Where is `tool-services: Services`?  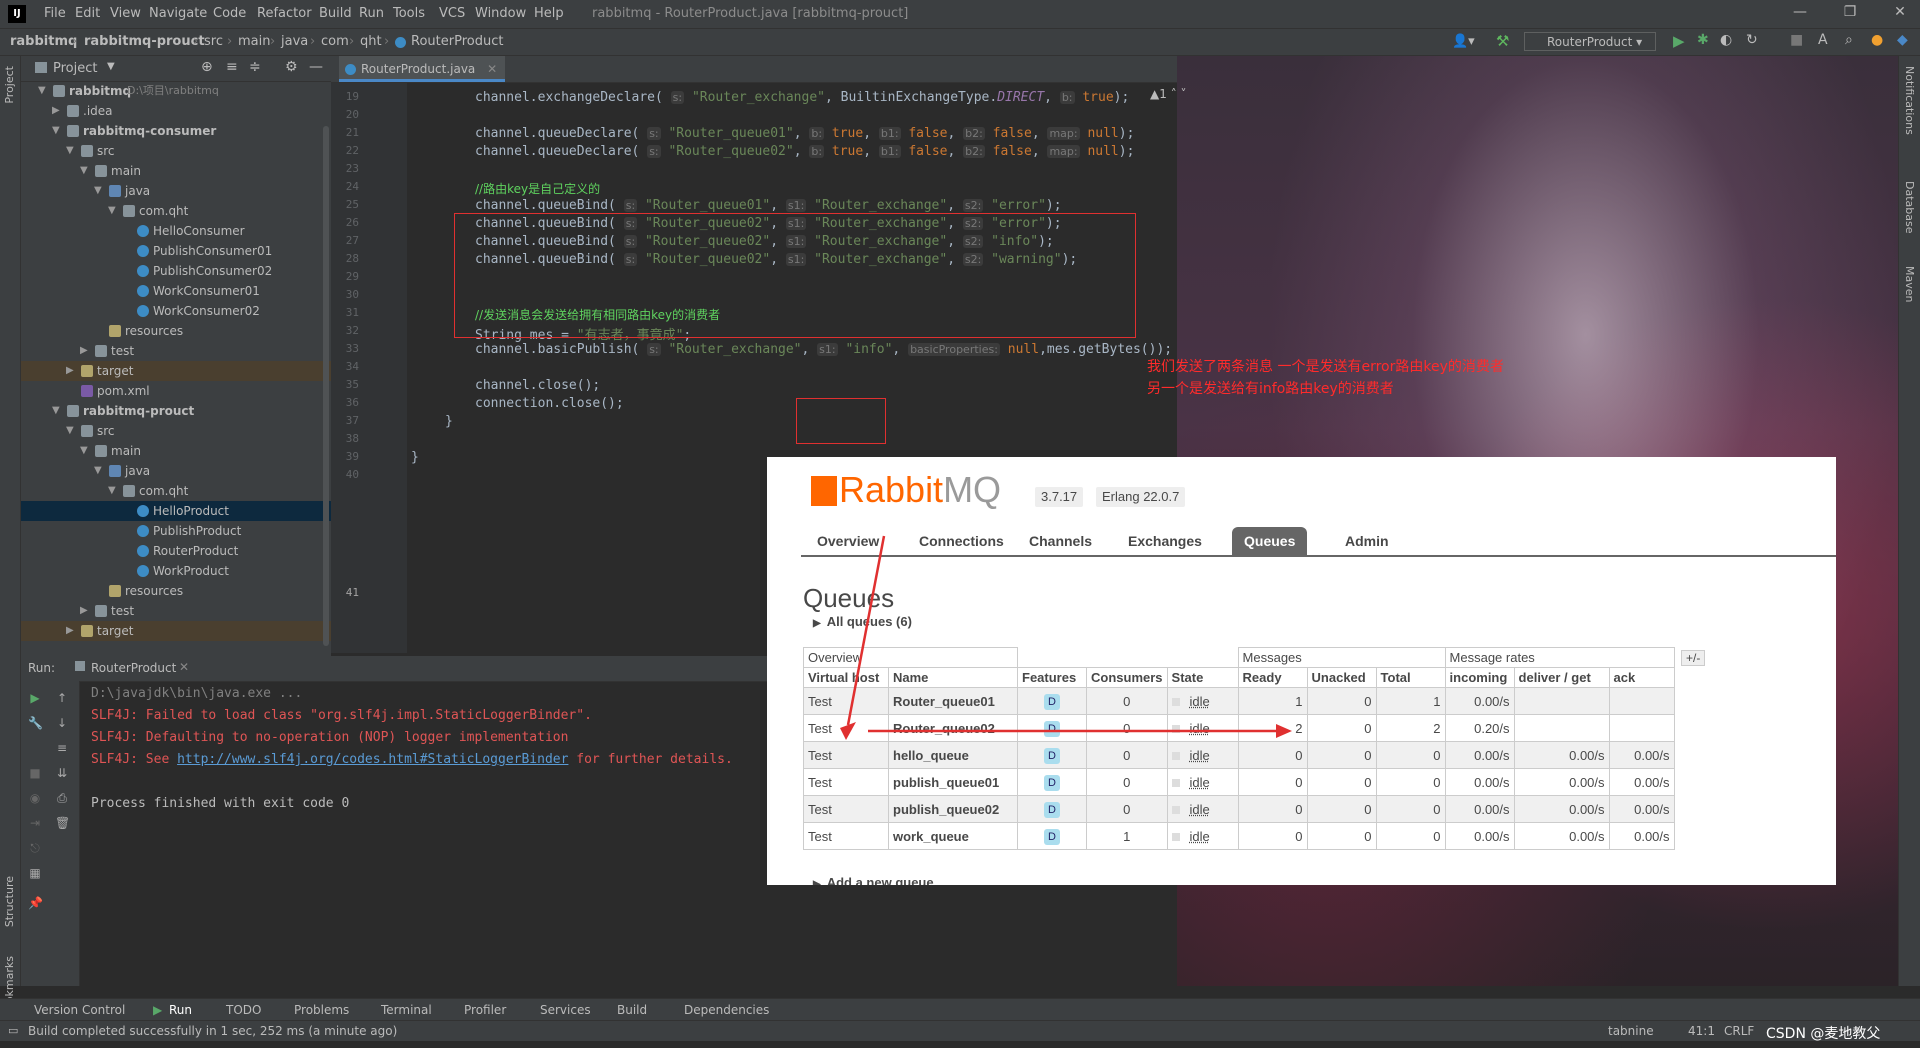
tool-services: Services is located at coordinates (565, 1010).